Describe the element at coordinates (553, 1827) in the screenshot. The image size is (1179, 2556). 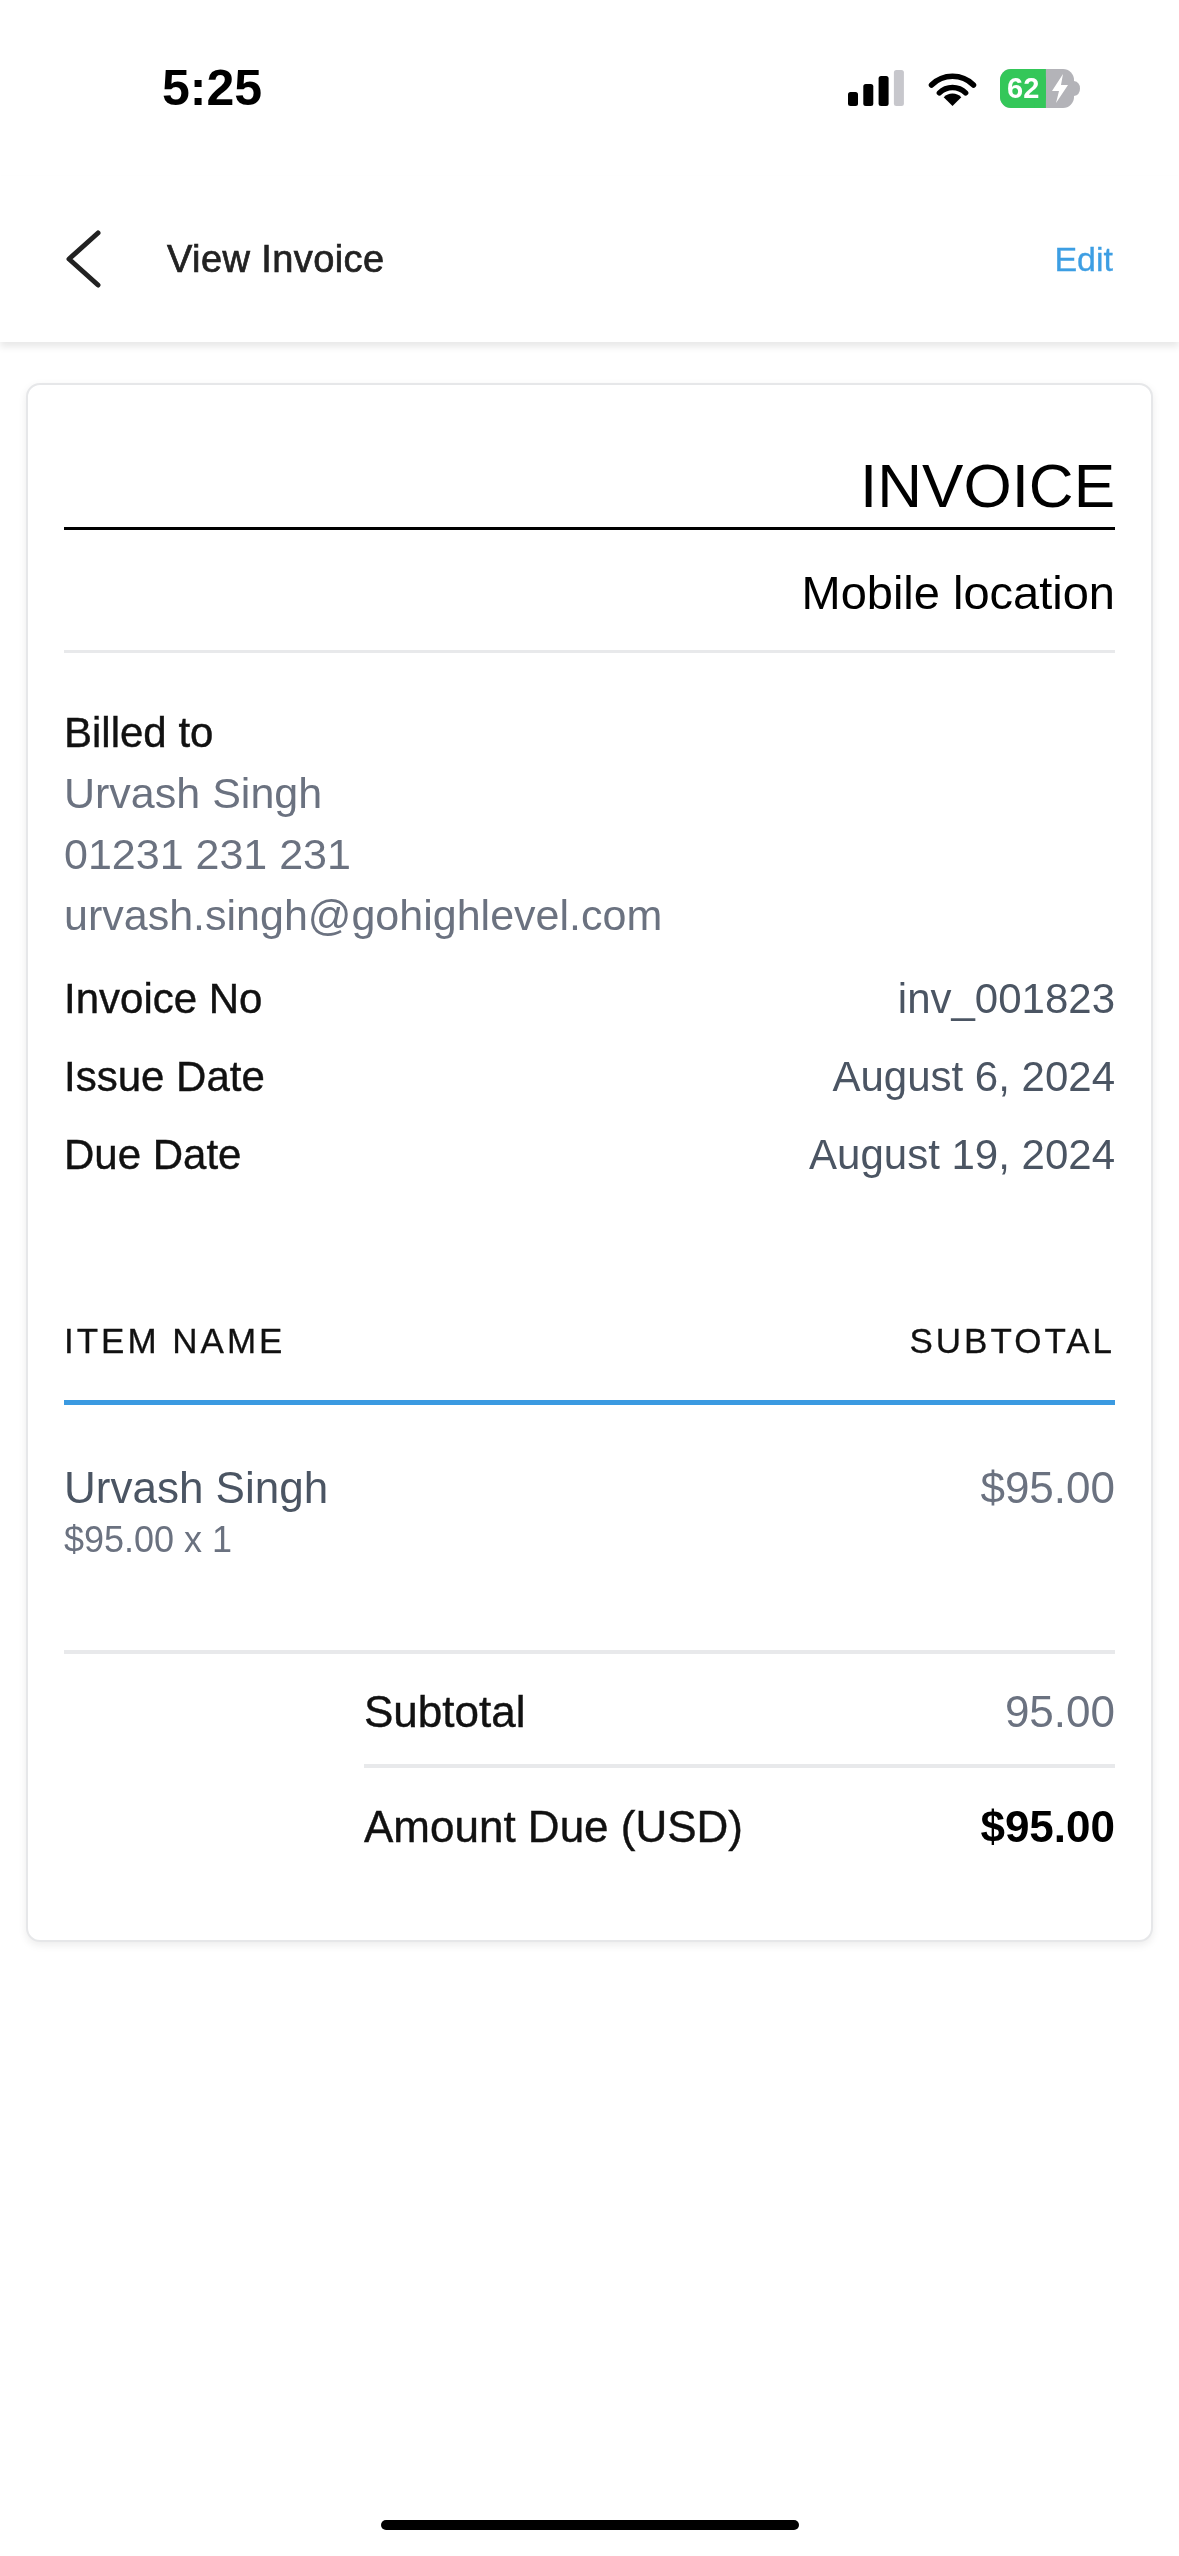
I see `amount-due-label: Amount Due (USD)` at that location.